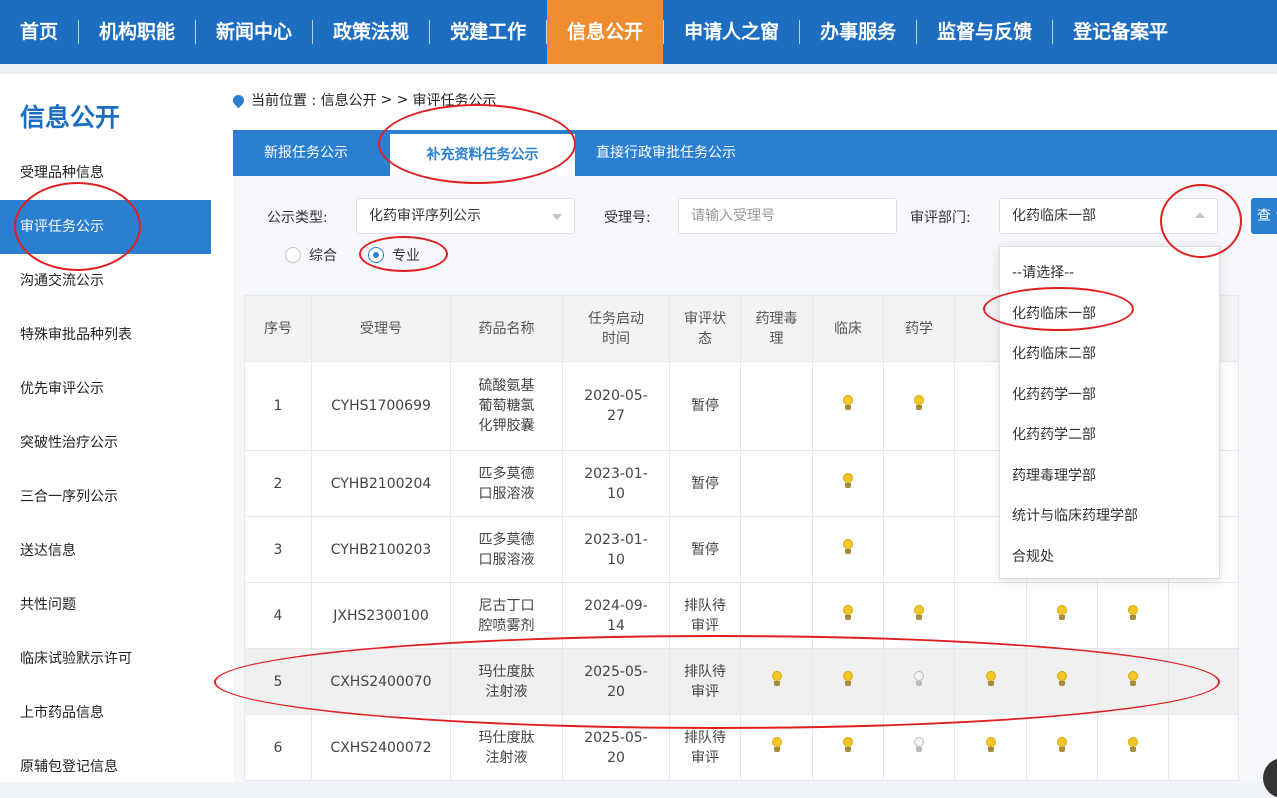  I want to click on sidebar-item: 优先审评公示, so click(105, 389).